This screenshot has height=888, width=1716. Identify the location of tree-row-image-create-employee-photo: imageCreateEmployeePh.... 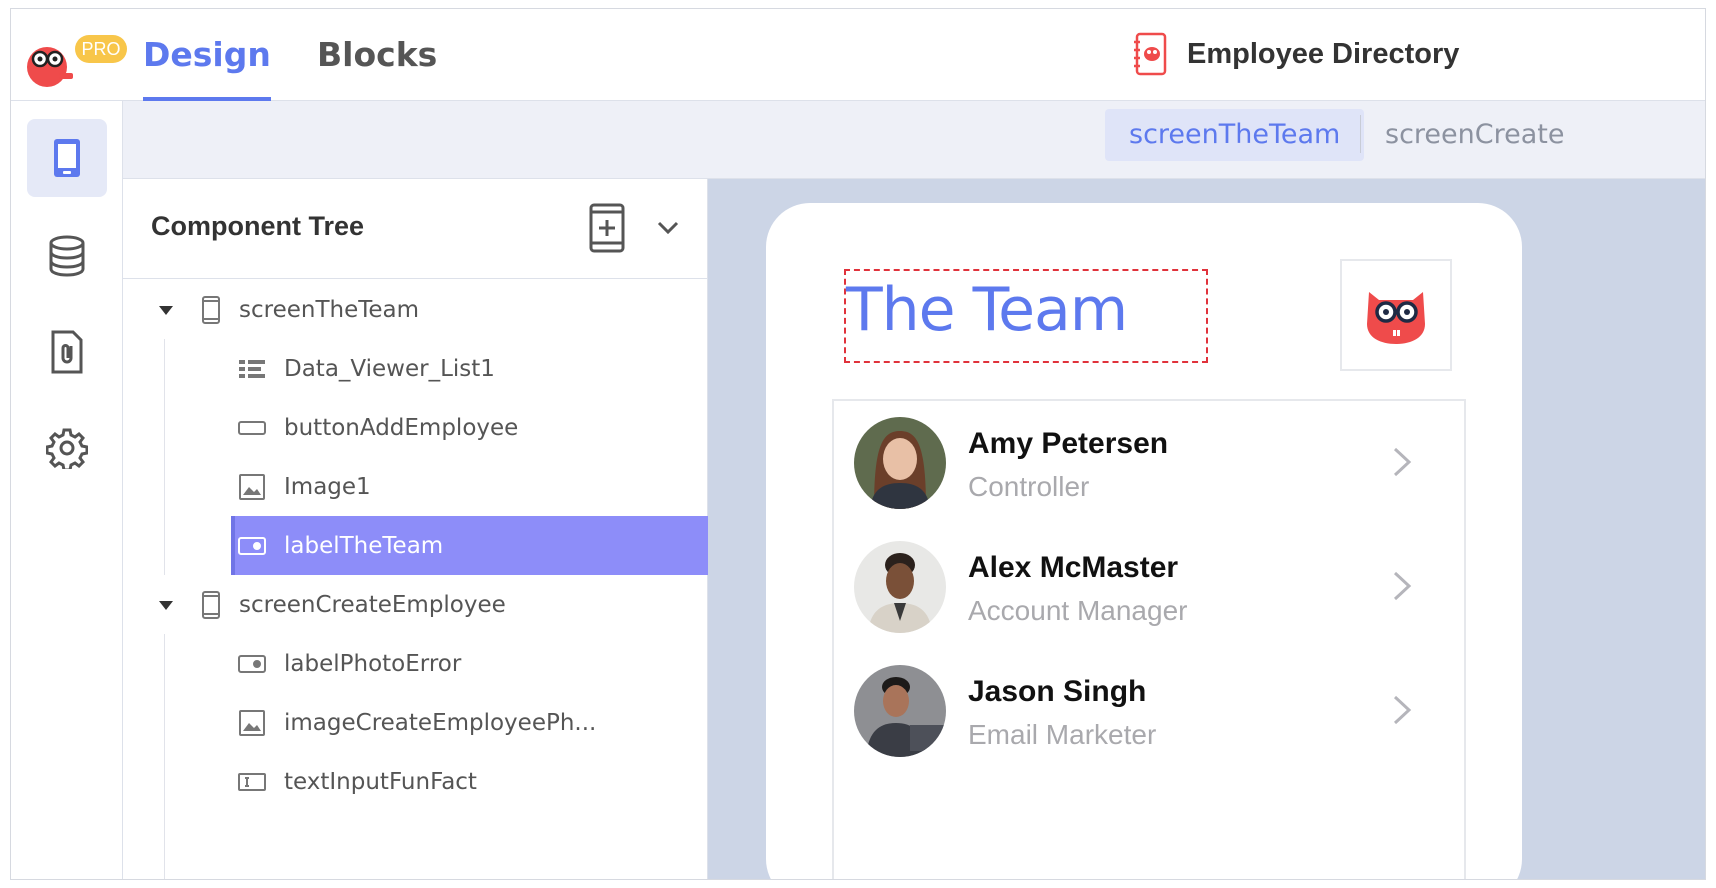
(415, 722).